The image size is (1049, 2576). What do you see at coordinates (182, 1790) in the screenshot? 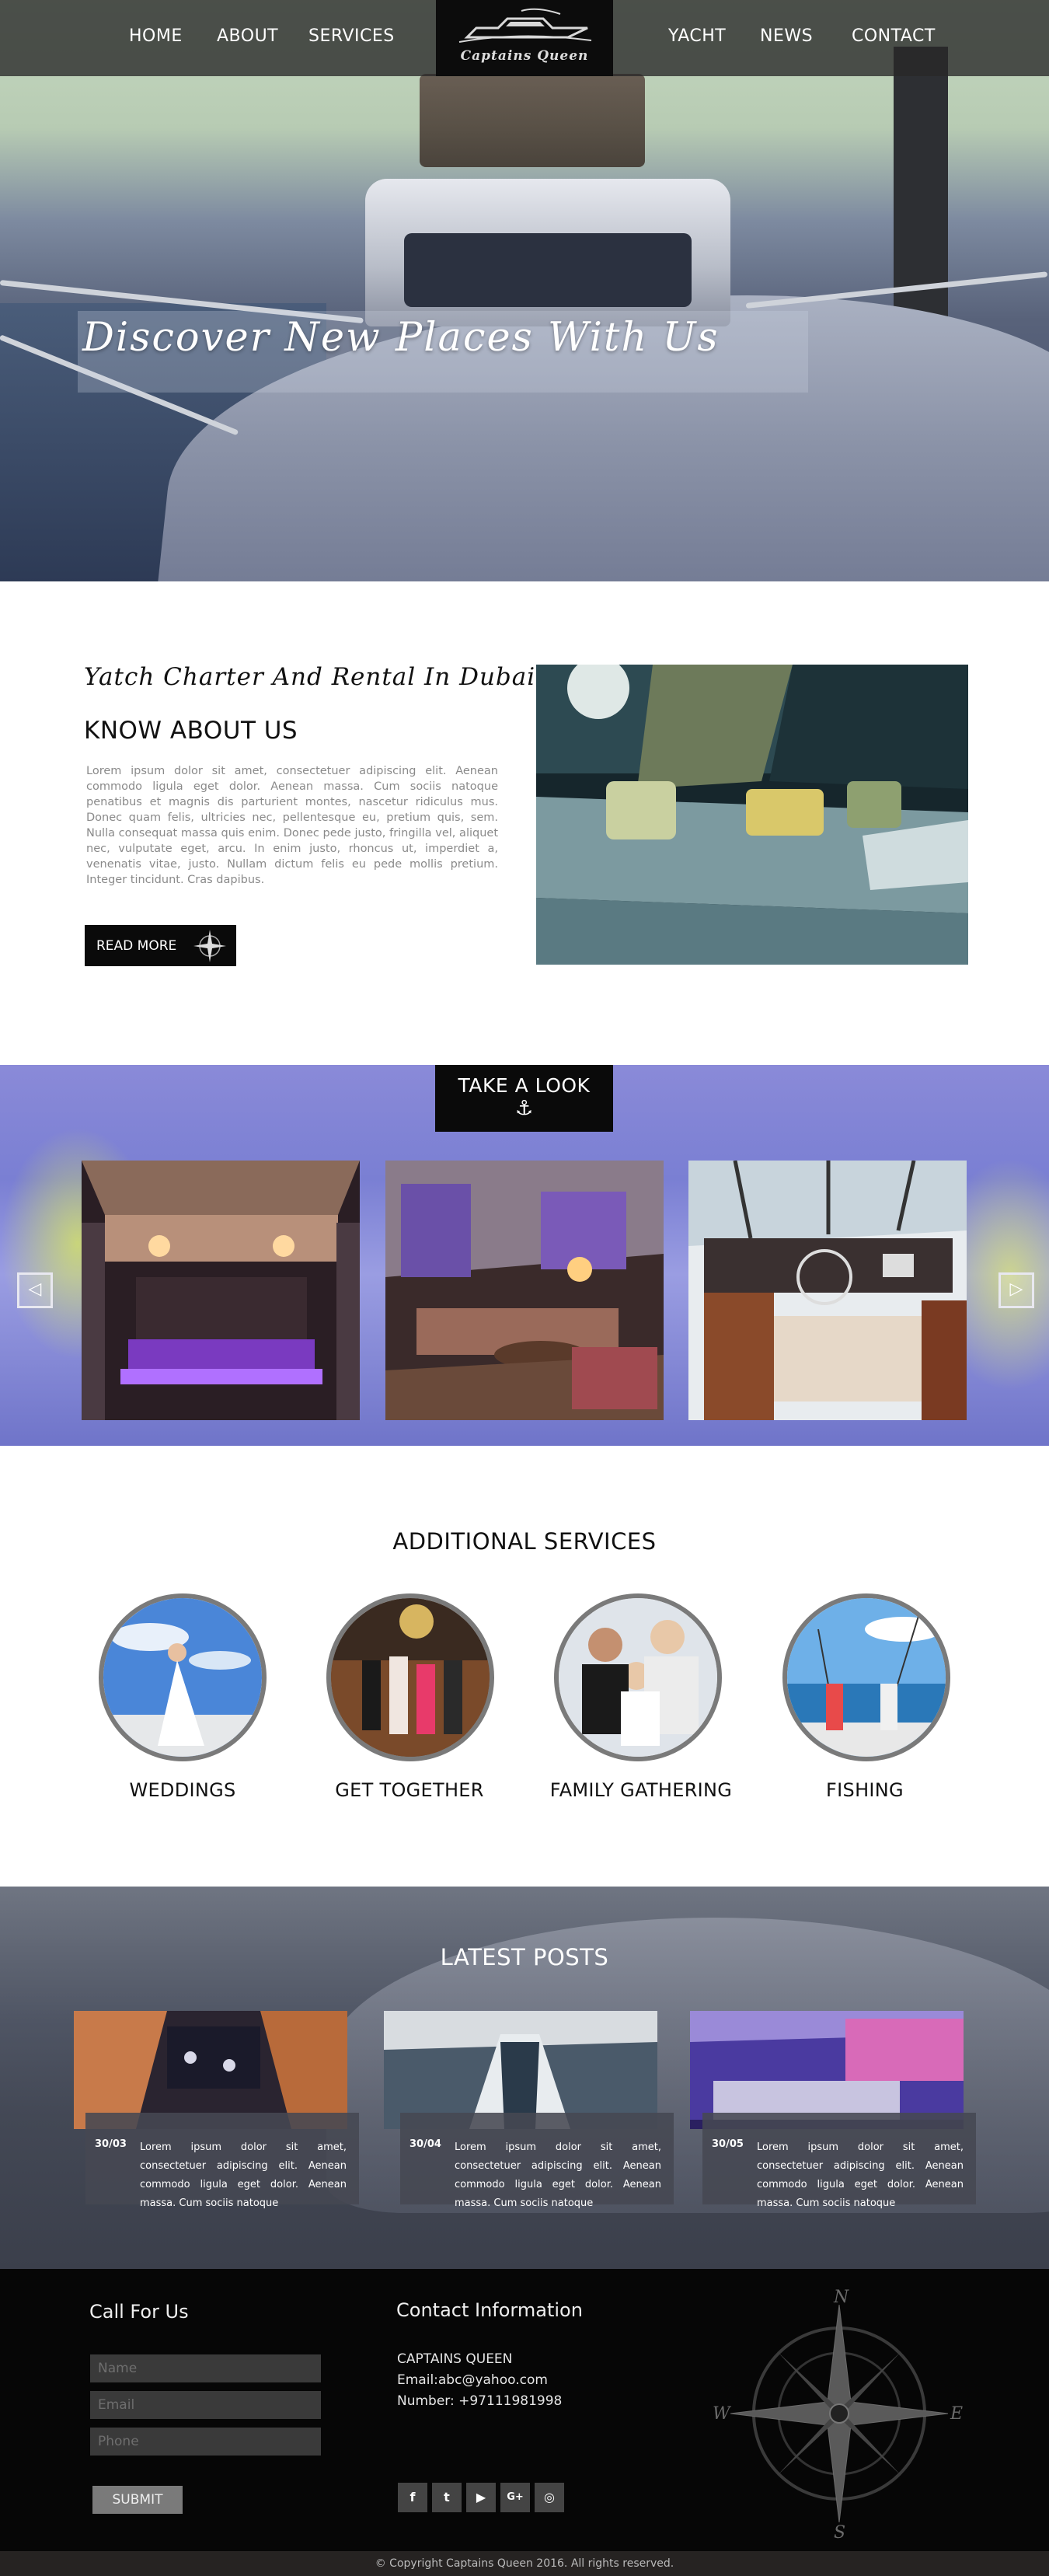
I see `service-label-weddings: WEDDINGS` at bounding box center [182, 1790].